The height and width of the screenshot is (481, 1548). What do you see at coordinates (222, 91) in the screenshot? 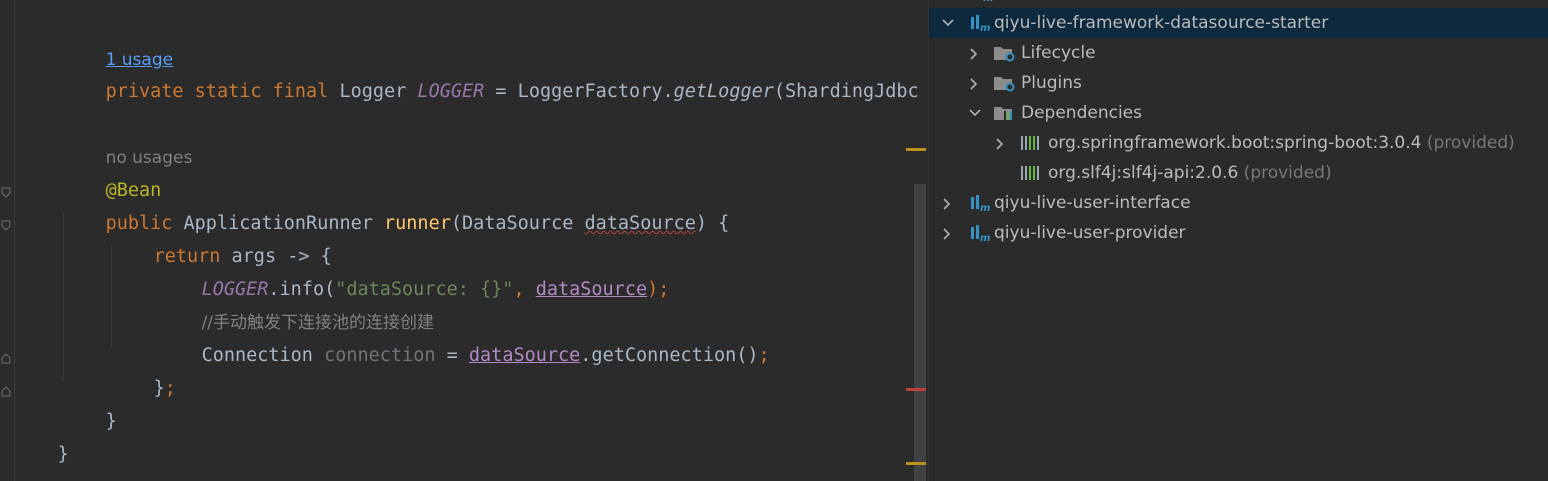
I see `keyword: private static final` at bounding box center [222, 91].